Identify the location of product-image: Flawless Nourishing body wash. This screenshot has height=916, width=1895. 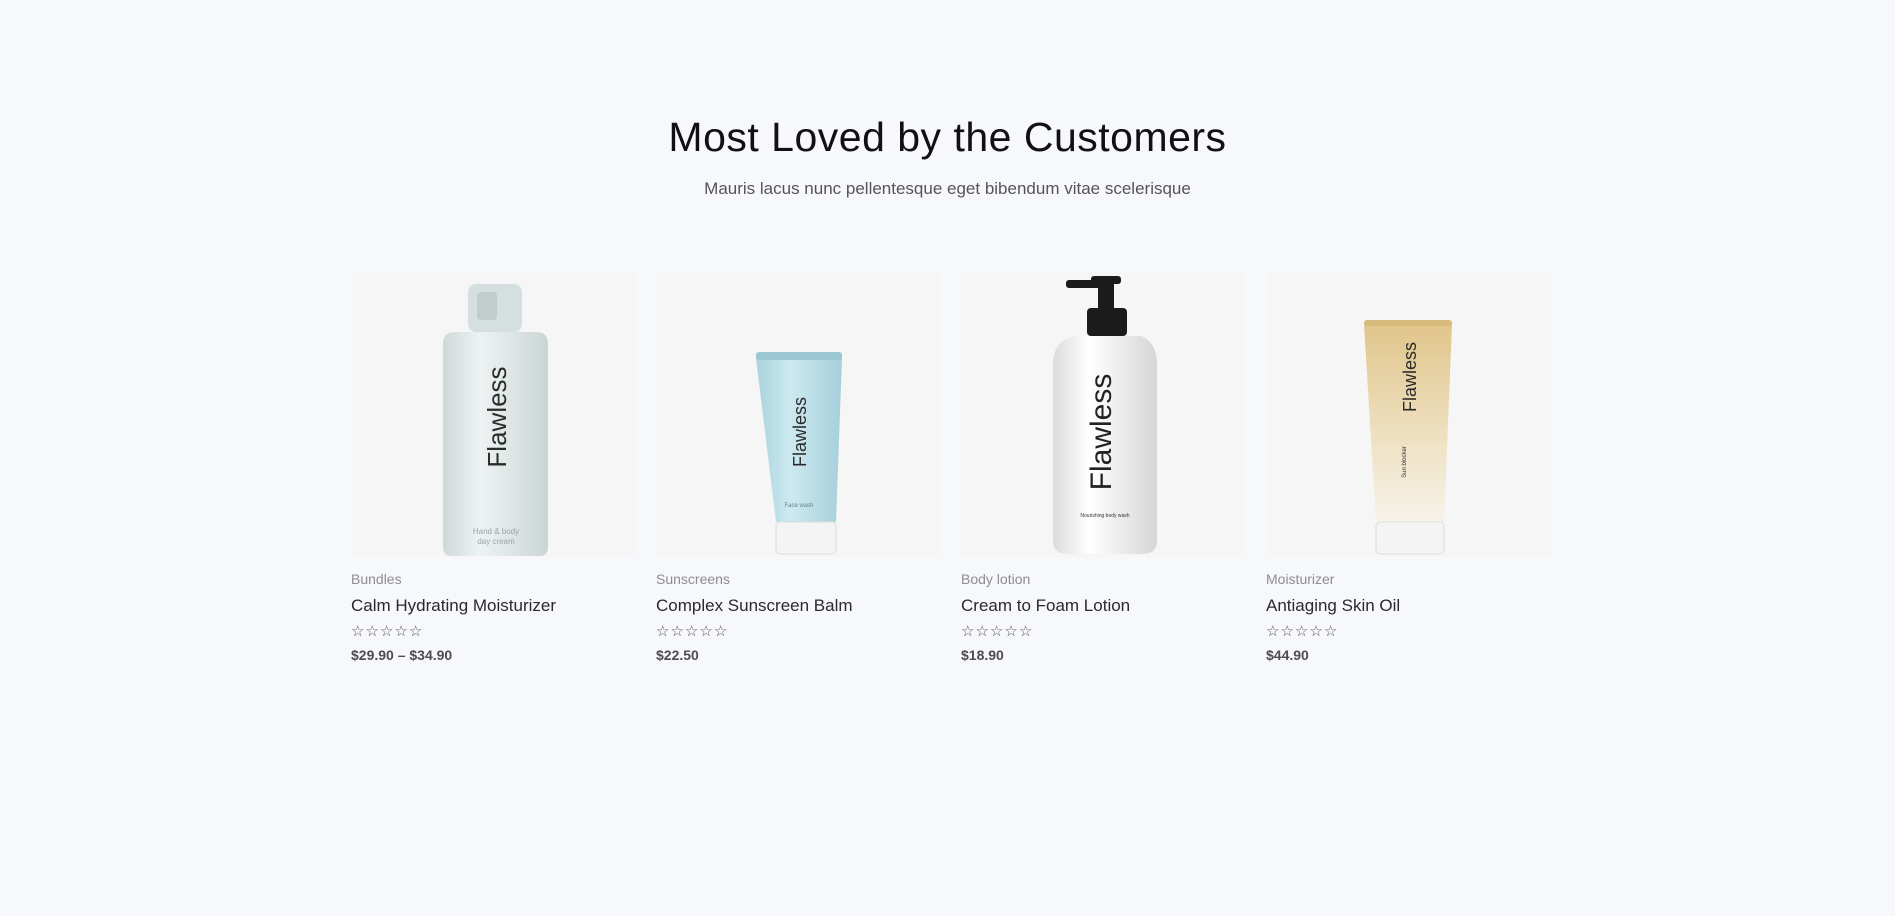
(1103, 414).